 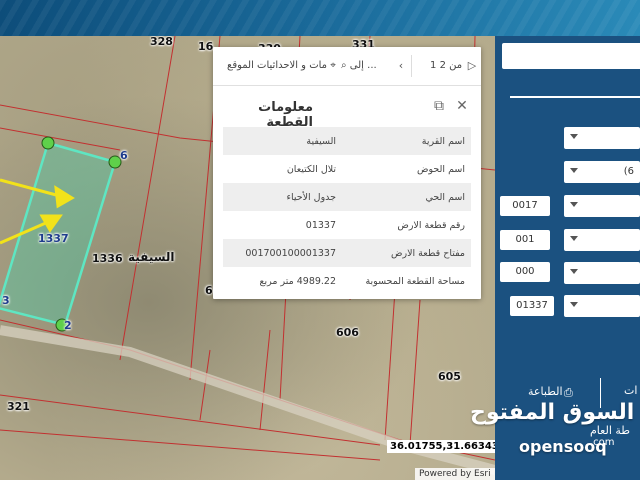 I want to click on parcel-label-selected: 1337, so click(x=53, y=238).